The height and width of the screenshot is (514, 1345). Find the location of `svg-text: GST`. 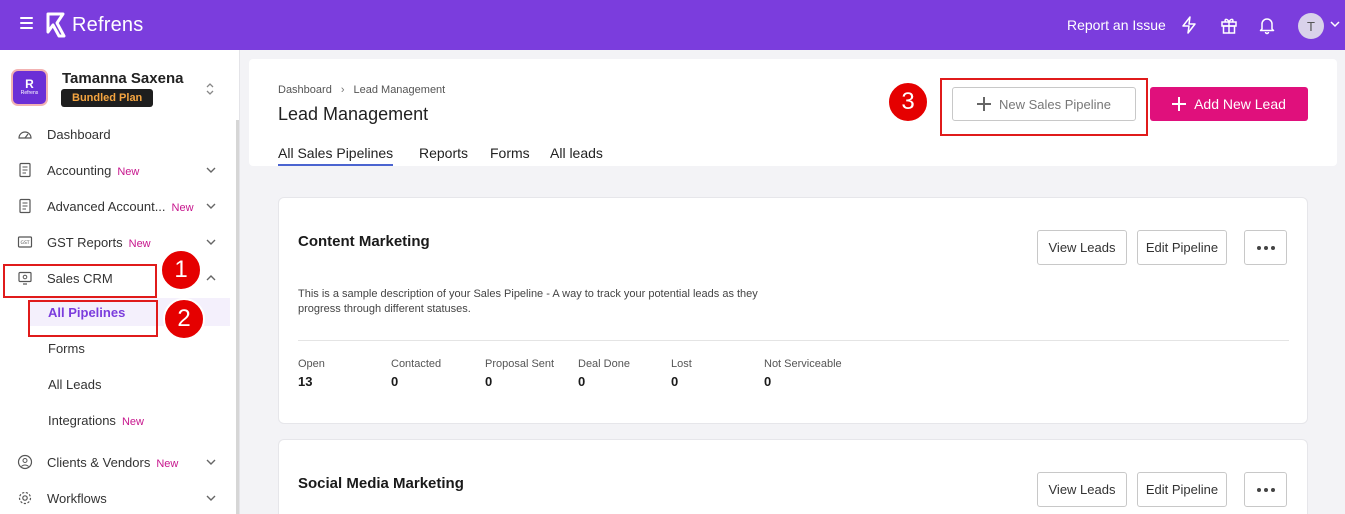

svg-text: GST is located at coordinates (24, 243).